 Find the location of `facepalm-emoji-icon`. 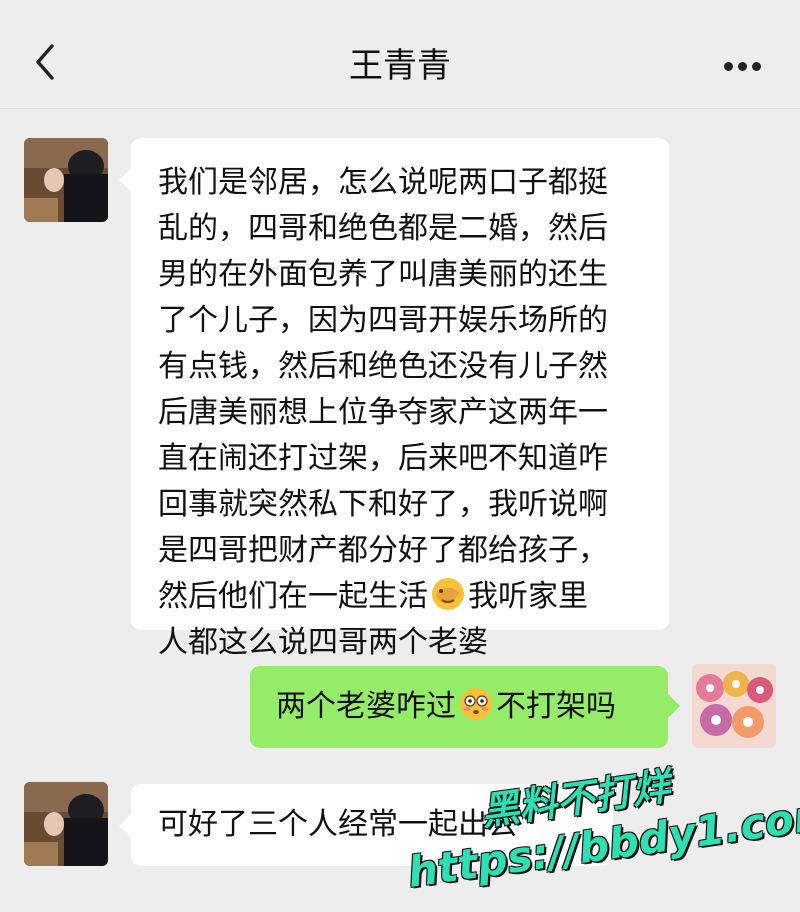

facepalm-emoji-icon is located at coordinates (448, 594).